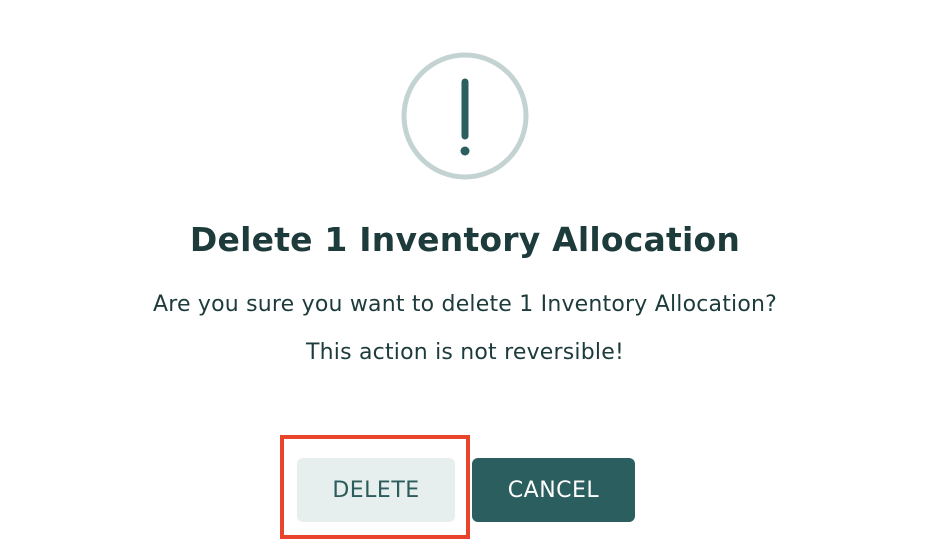 The width and height of the screenshot is (930, 552). I want to click on delete-button: DELETE, so click(376, 490).